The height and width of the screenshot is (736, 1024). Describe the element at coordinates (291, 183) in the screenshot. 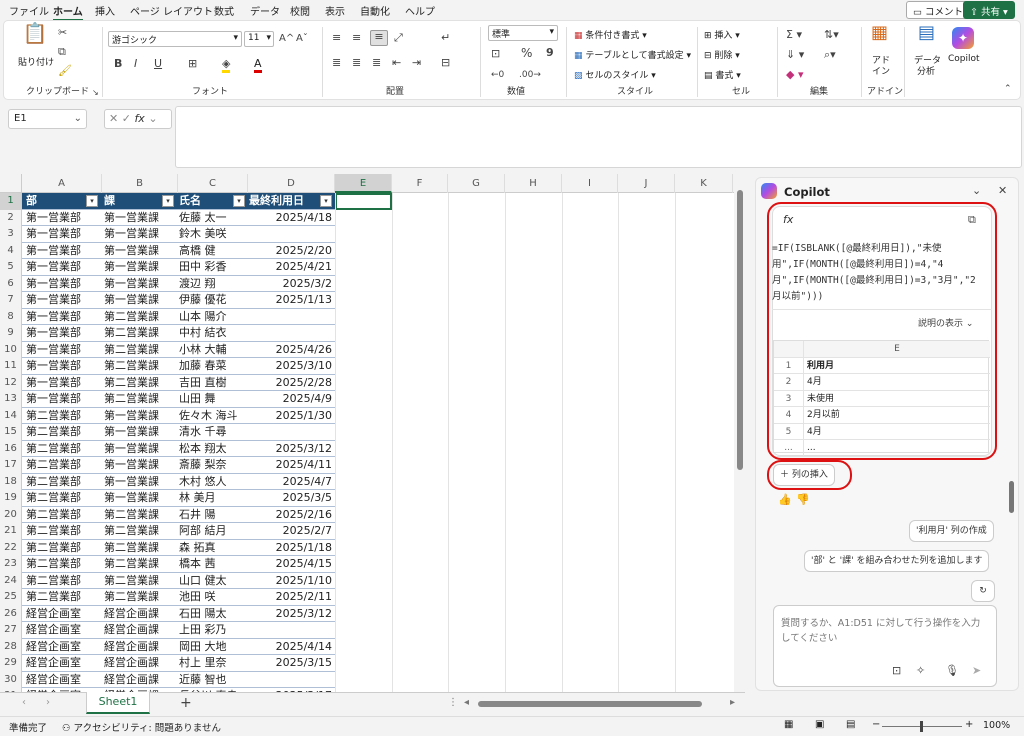

I see `column-header-d: D` at that location.